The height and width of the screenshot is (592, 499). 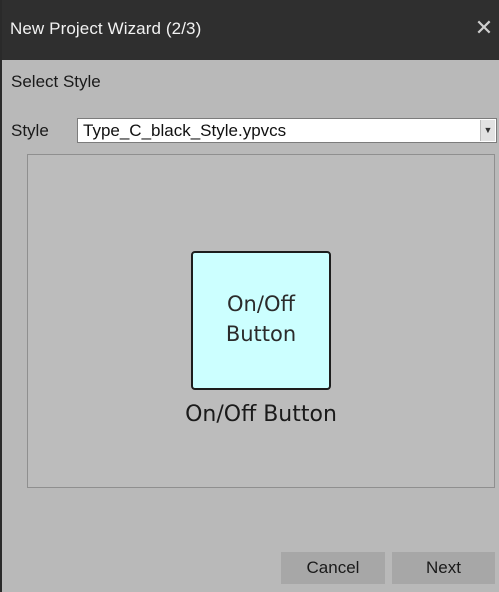 I want to click on chevron-down-icon: ▼, so click(x=487, y=130).